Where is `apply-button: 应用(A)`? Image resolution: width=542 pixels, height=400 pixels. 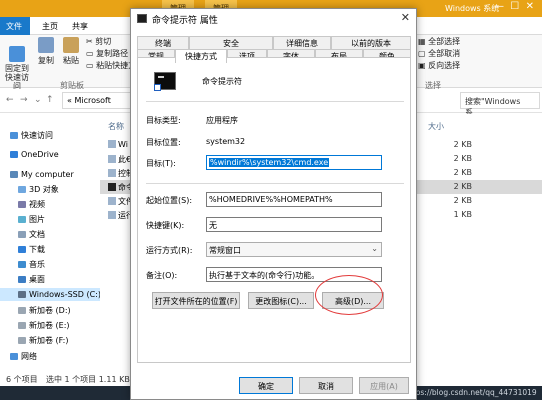 apply-button: 应用(A) is located at coordinates (384, 385).